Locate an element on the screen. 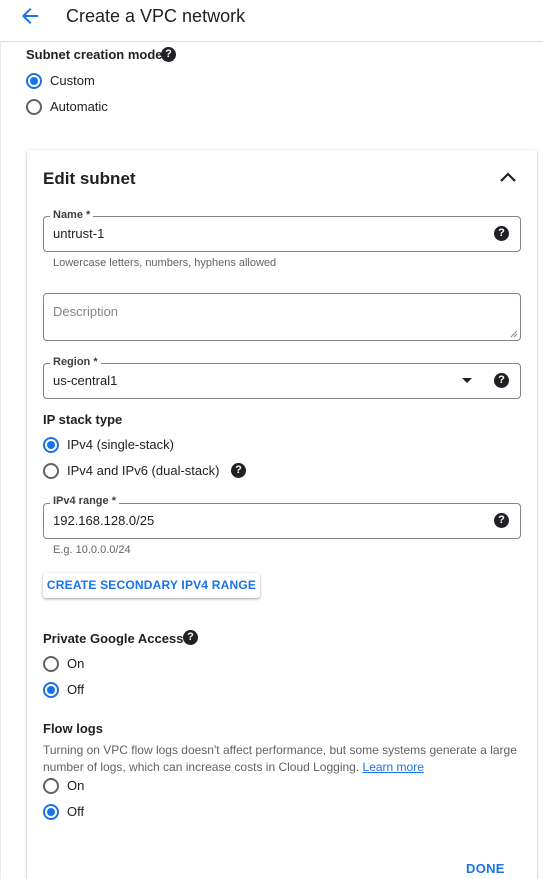  ip-stack-label: IP stack type is located at coordinates (83, 419).